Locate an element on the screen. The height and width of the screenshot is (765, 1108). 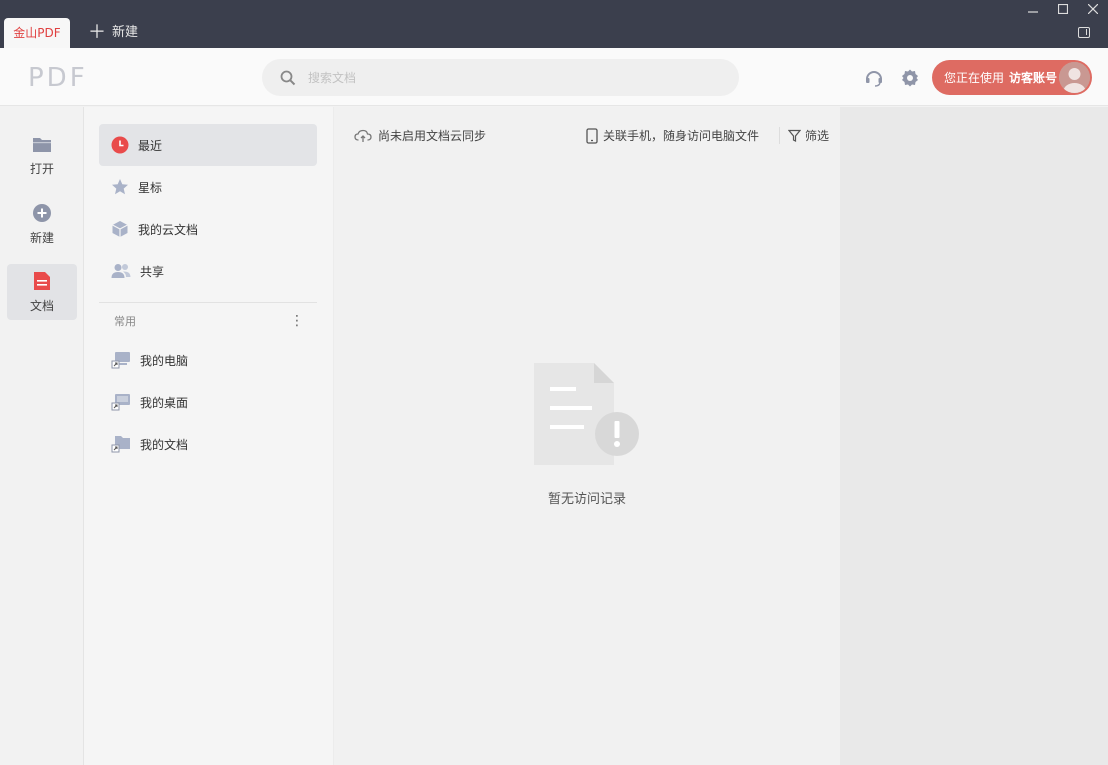
star-icon is located at coordinates (120, 187).